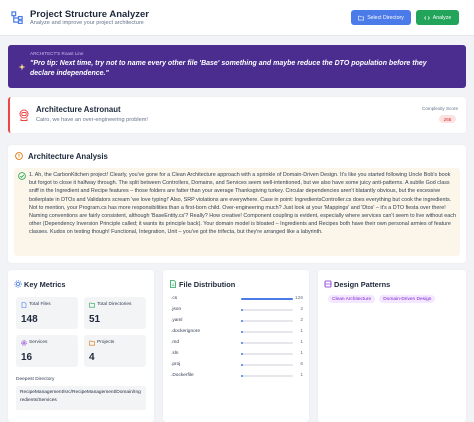  Describe the element at coordinates (352, 299) in the screenshot. I see `pattern-tag: Clean Architecture` at that location.